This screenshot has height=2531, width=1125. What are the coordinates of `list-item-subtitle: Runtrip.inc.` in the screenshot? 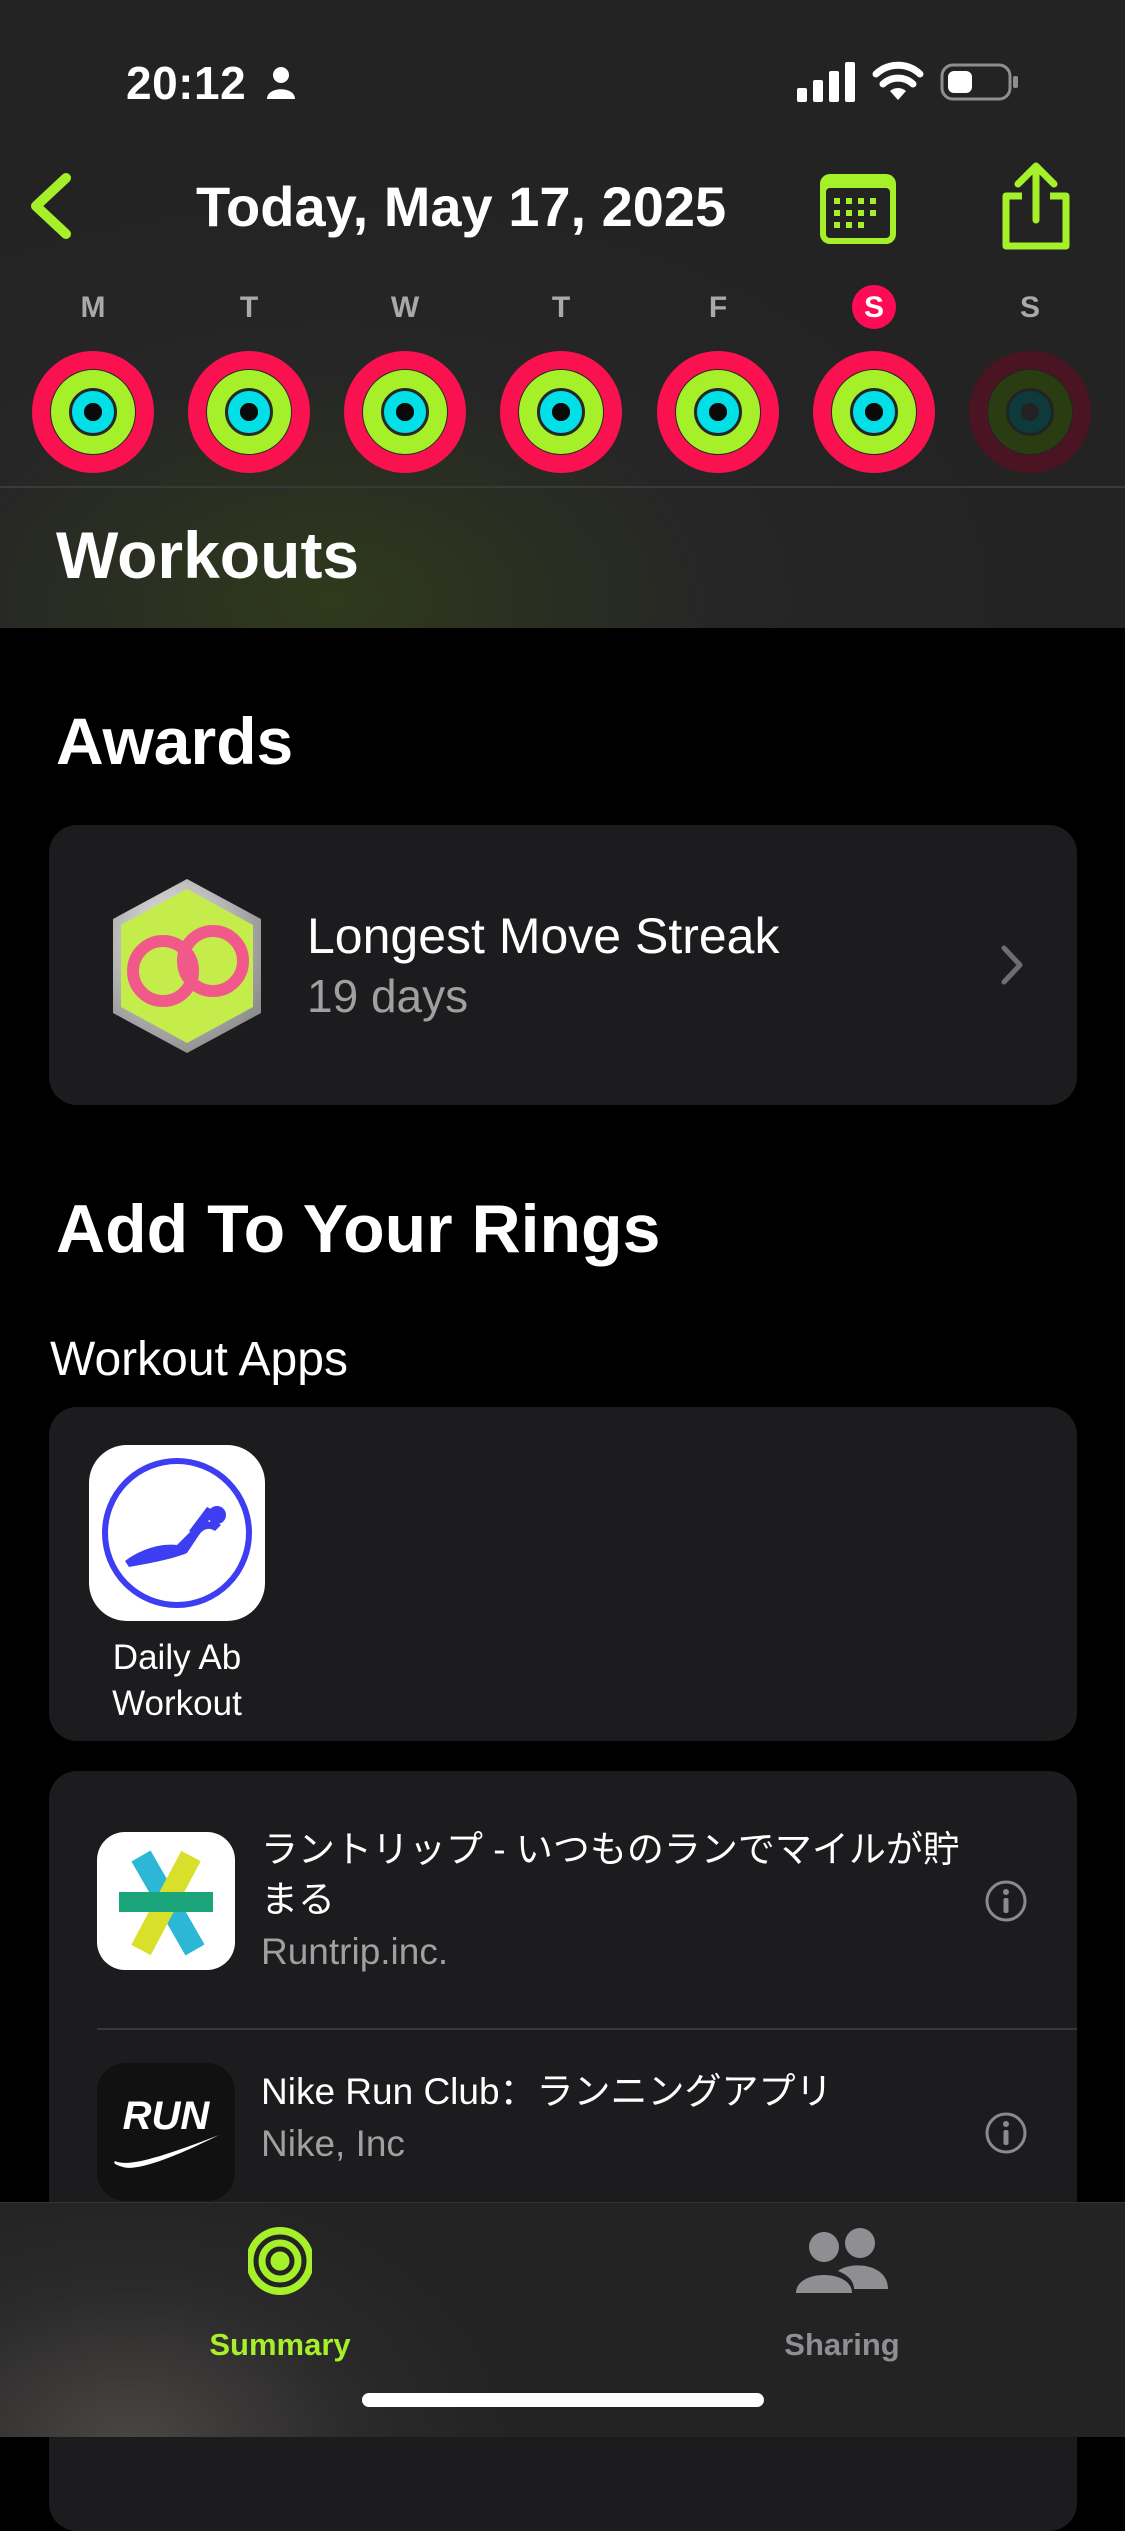 It's located at (355, 1951).